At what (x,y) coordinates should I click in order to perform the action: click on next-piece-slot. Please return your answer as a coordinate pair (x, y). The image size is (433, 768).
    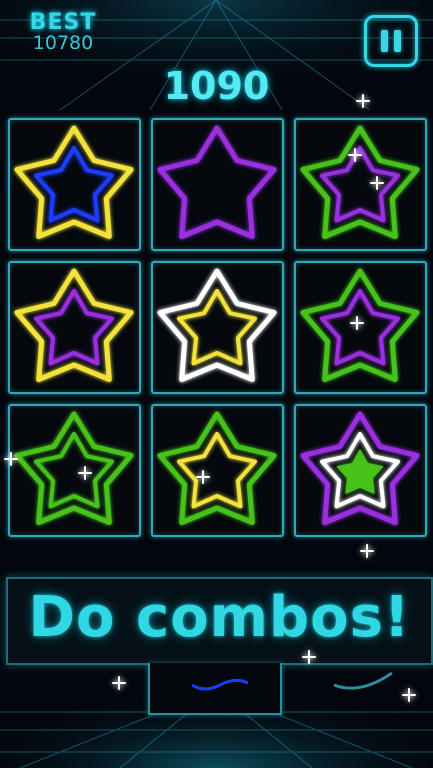
    Looking at the image, I should click on (215, 689).